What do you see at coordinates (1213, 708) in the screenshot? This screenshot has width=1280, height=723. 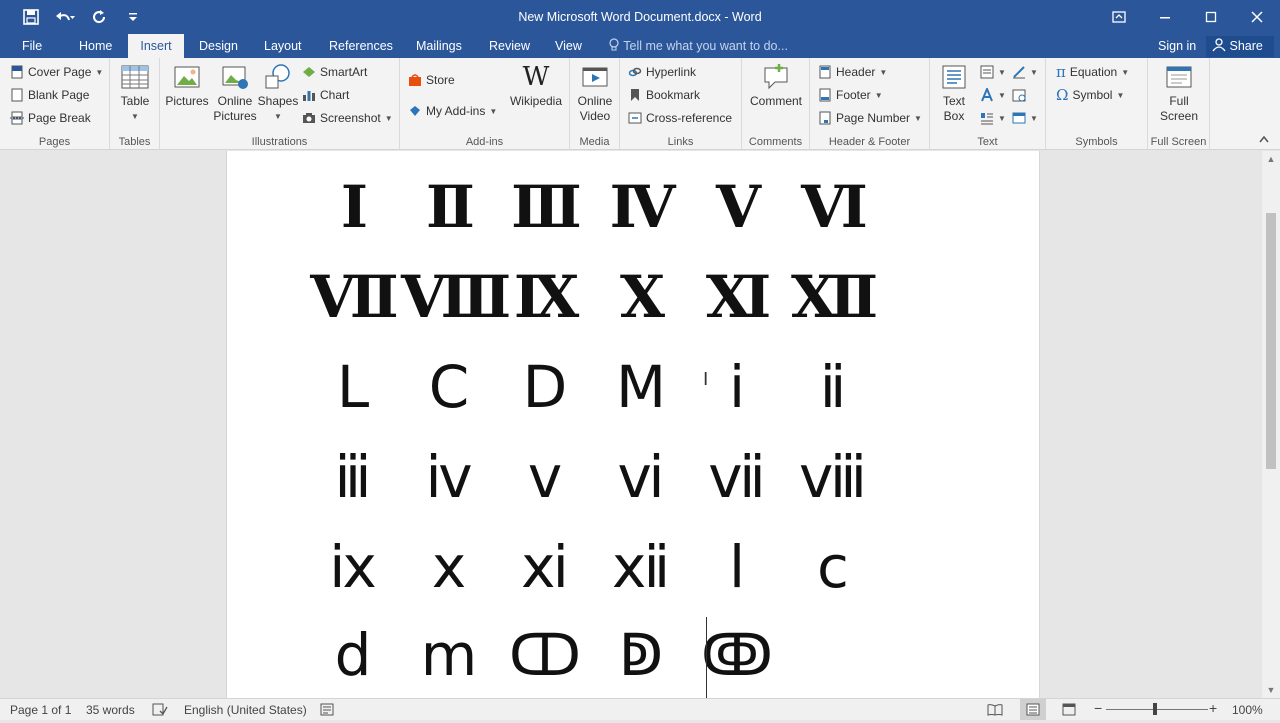 I see `zoom-in-icon: +` at bounding box center [1213, 708].